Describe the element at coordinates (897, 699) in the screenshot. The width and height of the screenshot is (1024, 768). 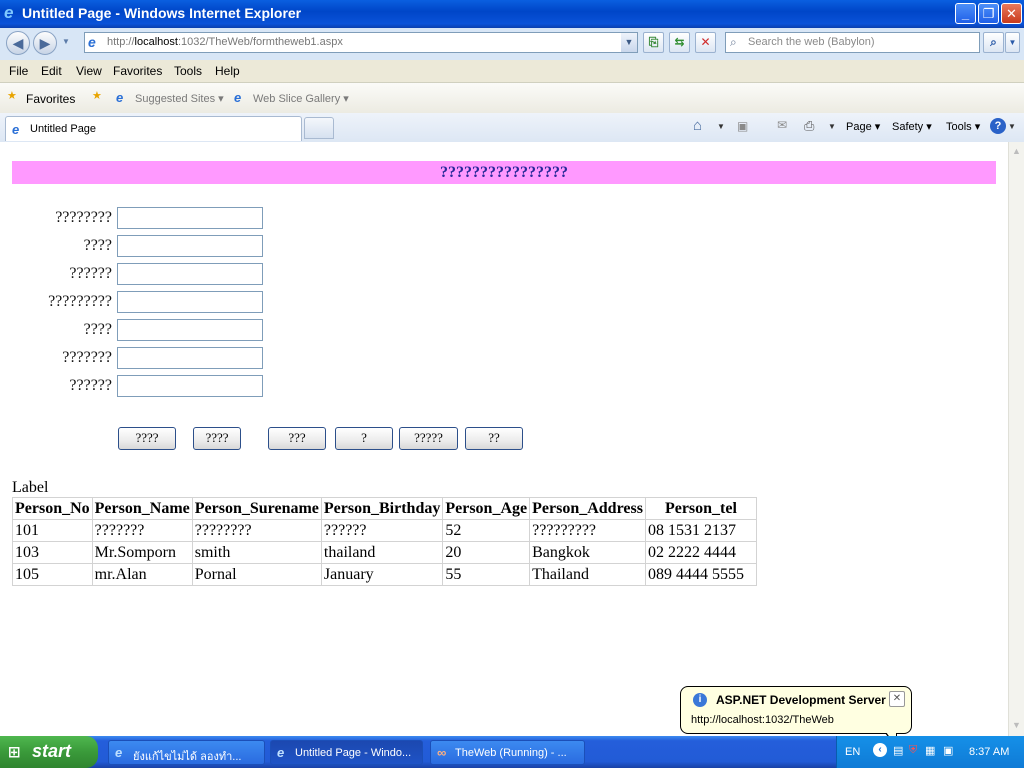
I see `balloon-close-icon: ✕` at that location.